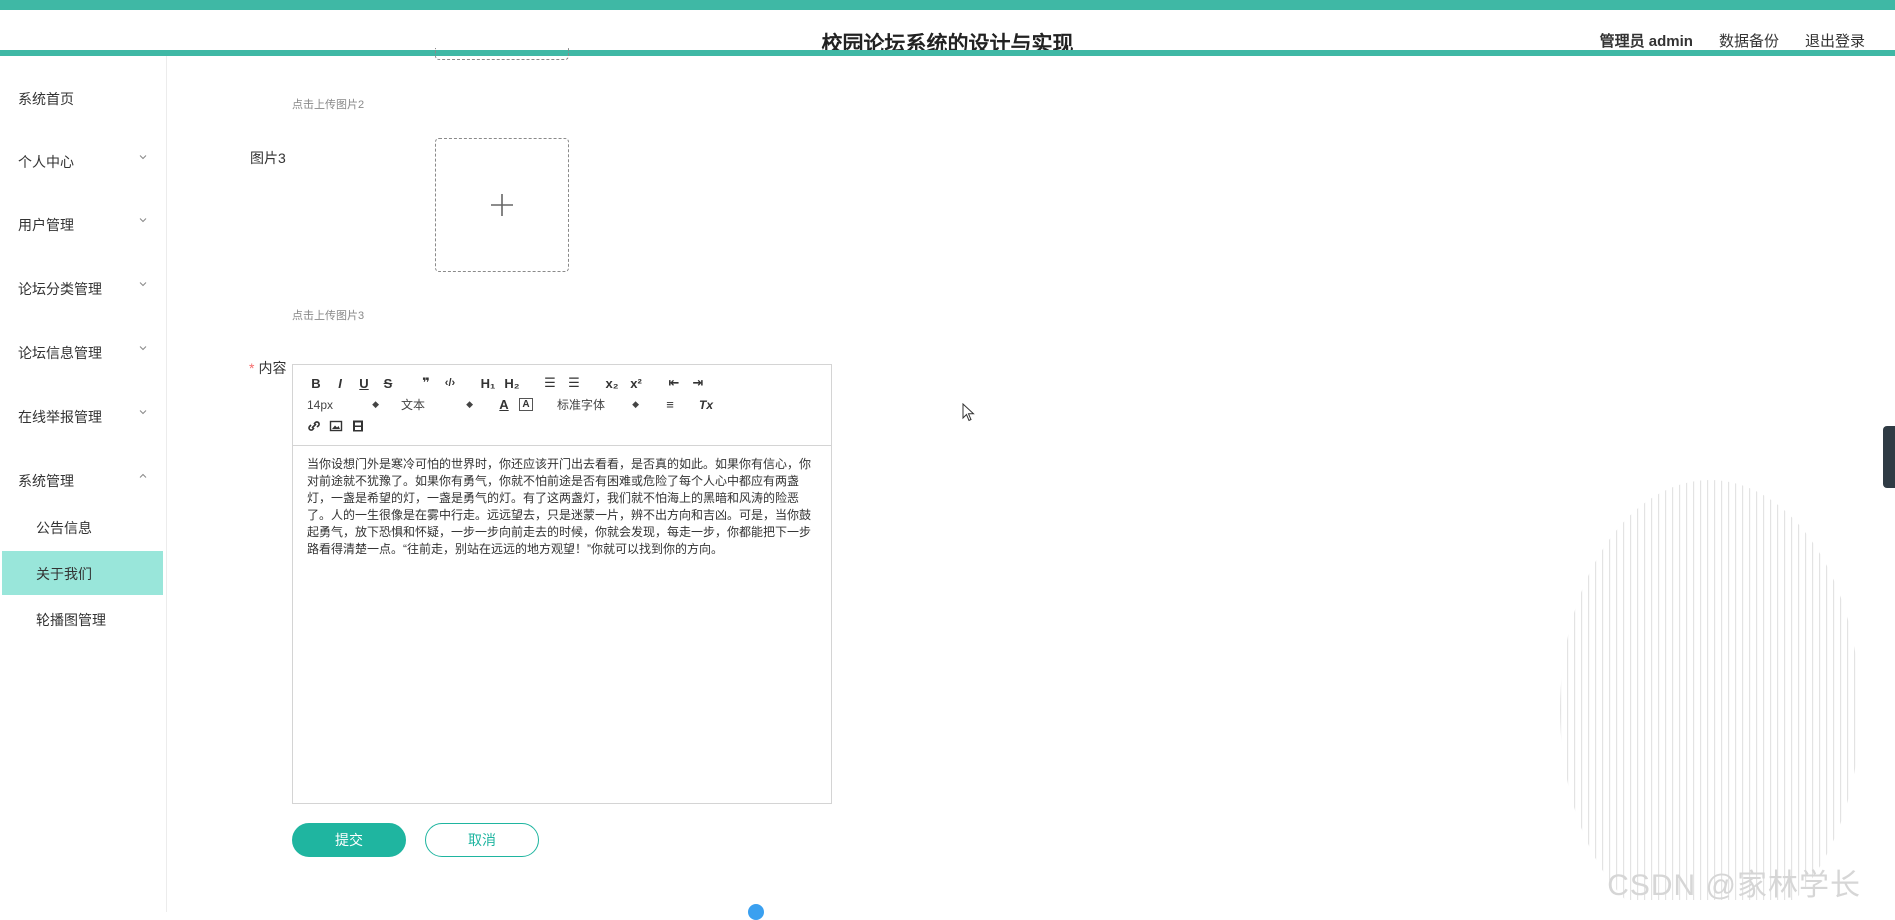 Image resolution: width=1895 pixels, height=920 pixels. I want to click on sidebar-item-label: 个人中心, so click(46, 162).